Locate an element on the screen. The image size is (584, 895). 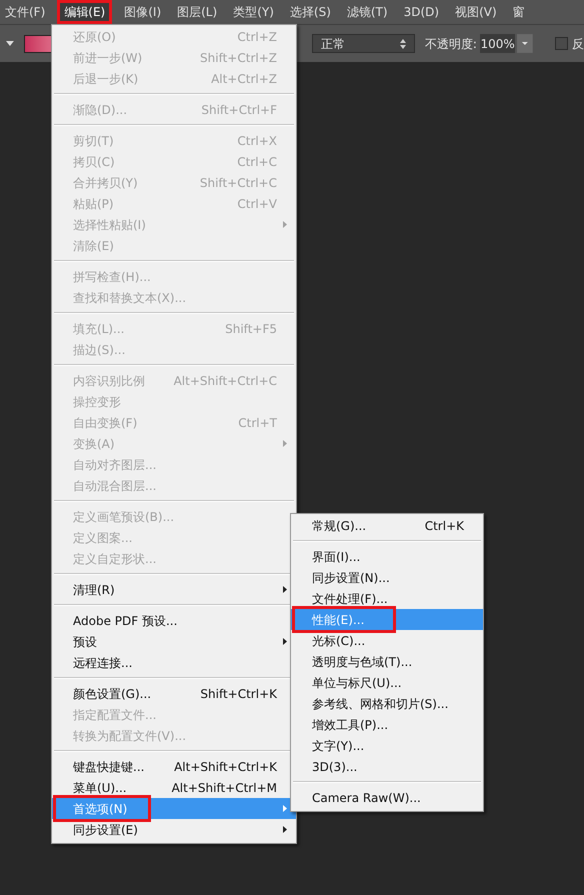
opacity-label: 不透明度: is located at coordinates (450, 44).